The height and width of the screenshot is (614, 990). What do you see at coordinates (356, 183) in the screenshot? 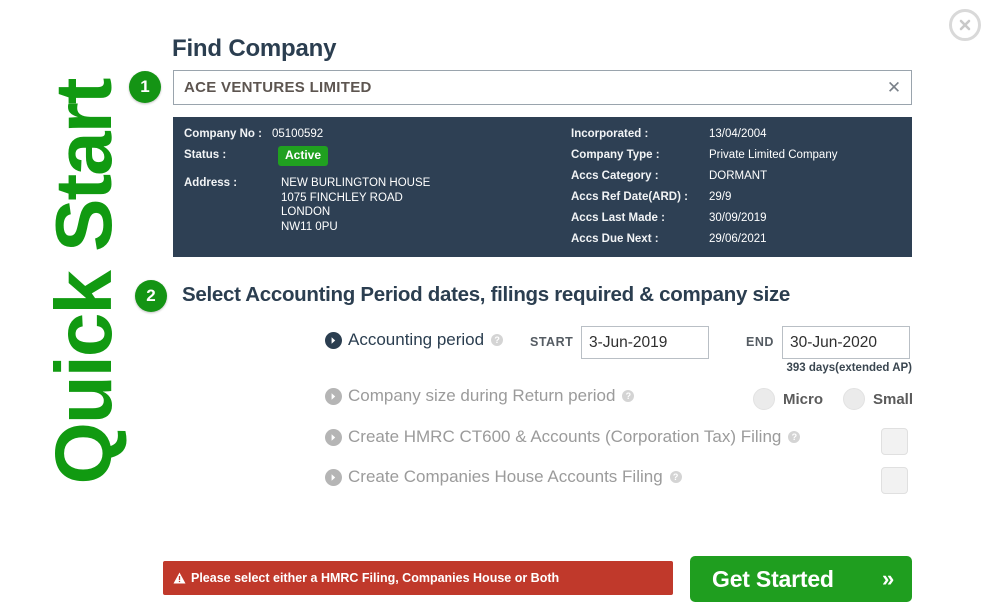
I see `address-line: NEW BURLINGTON HOUSE` at bounding box center [356, 183].